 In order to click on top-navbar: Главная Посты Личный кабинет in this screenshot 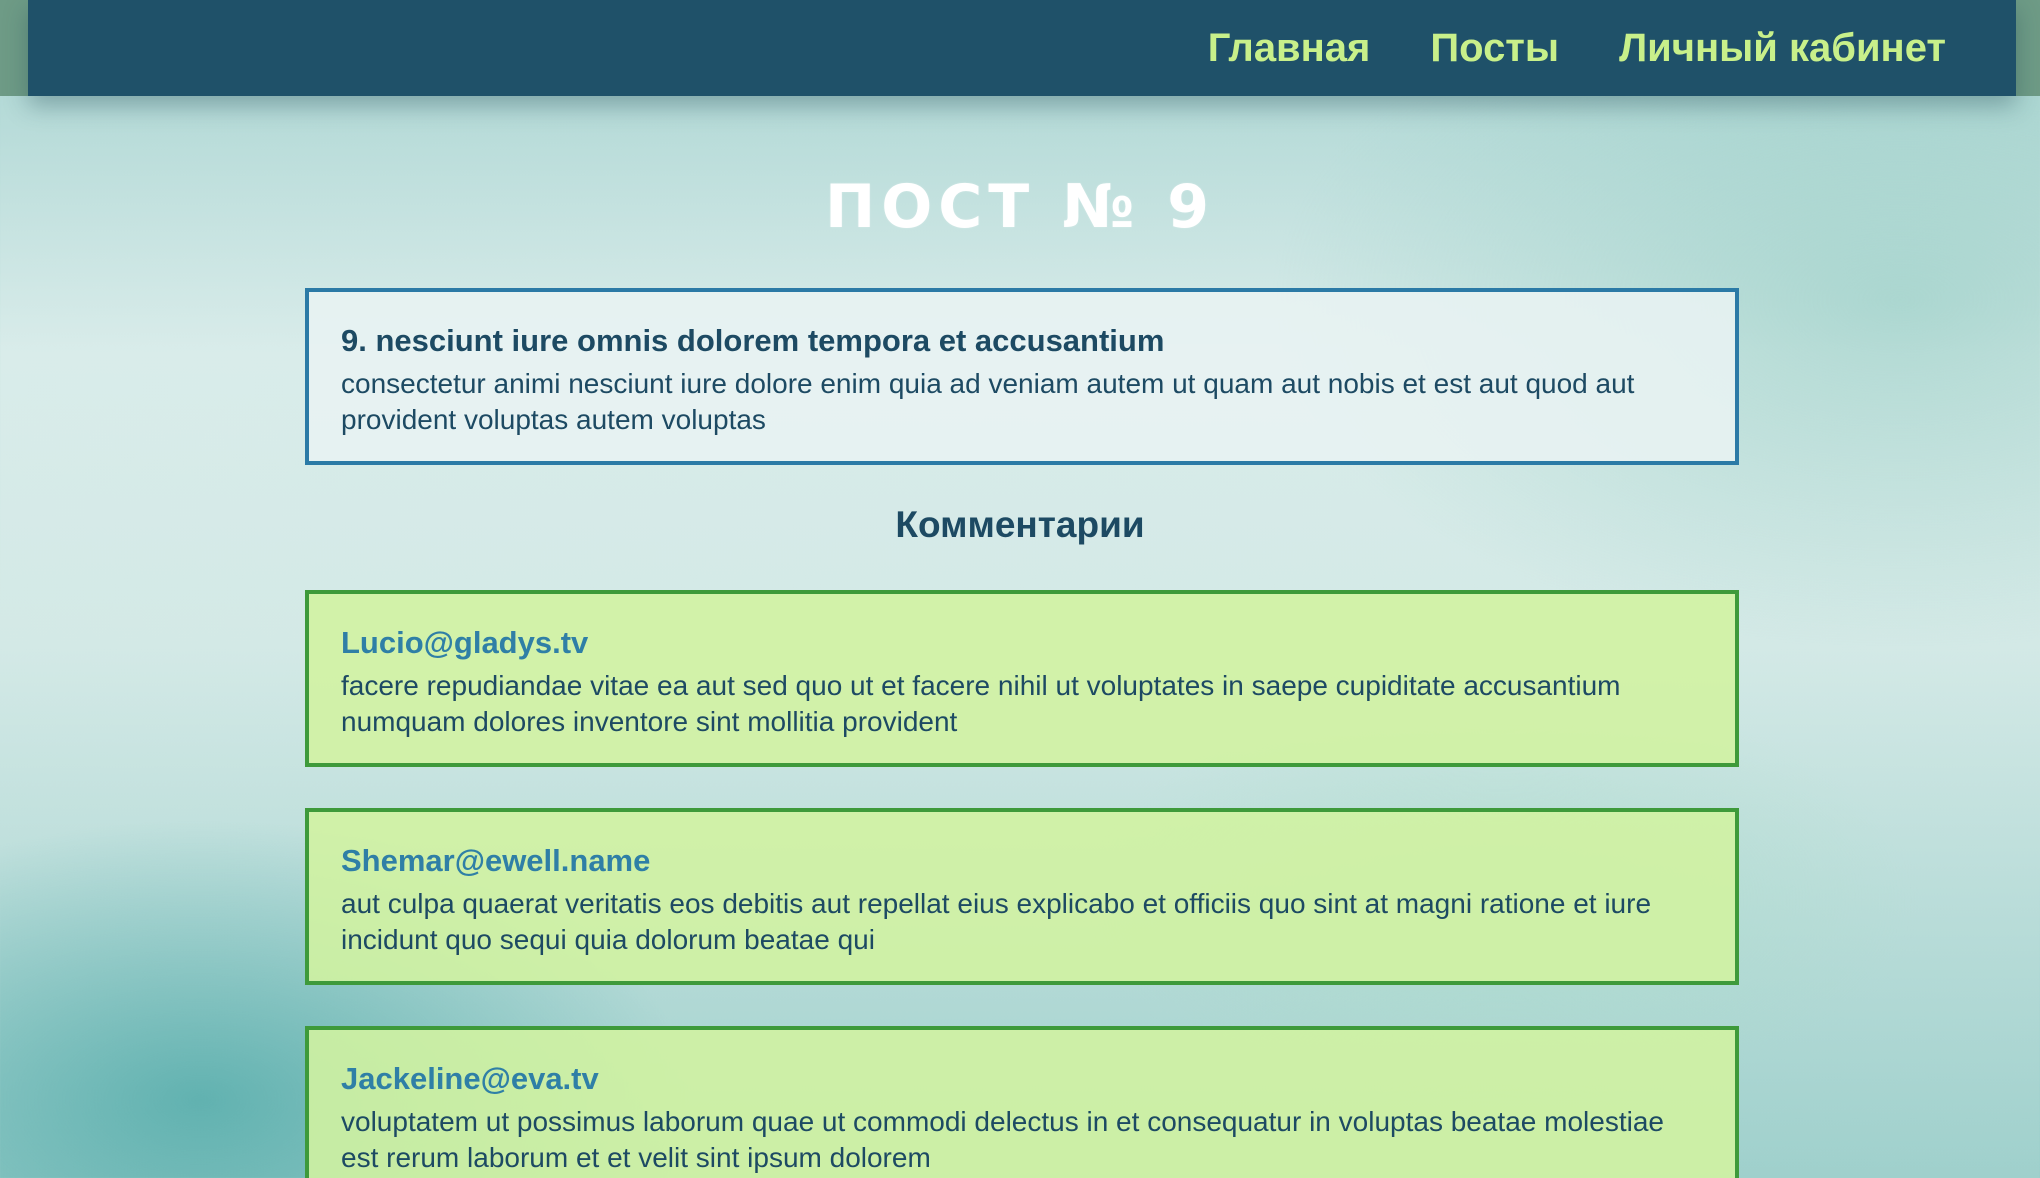, I will do `click(1022, 48)`.